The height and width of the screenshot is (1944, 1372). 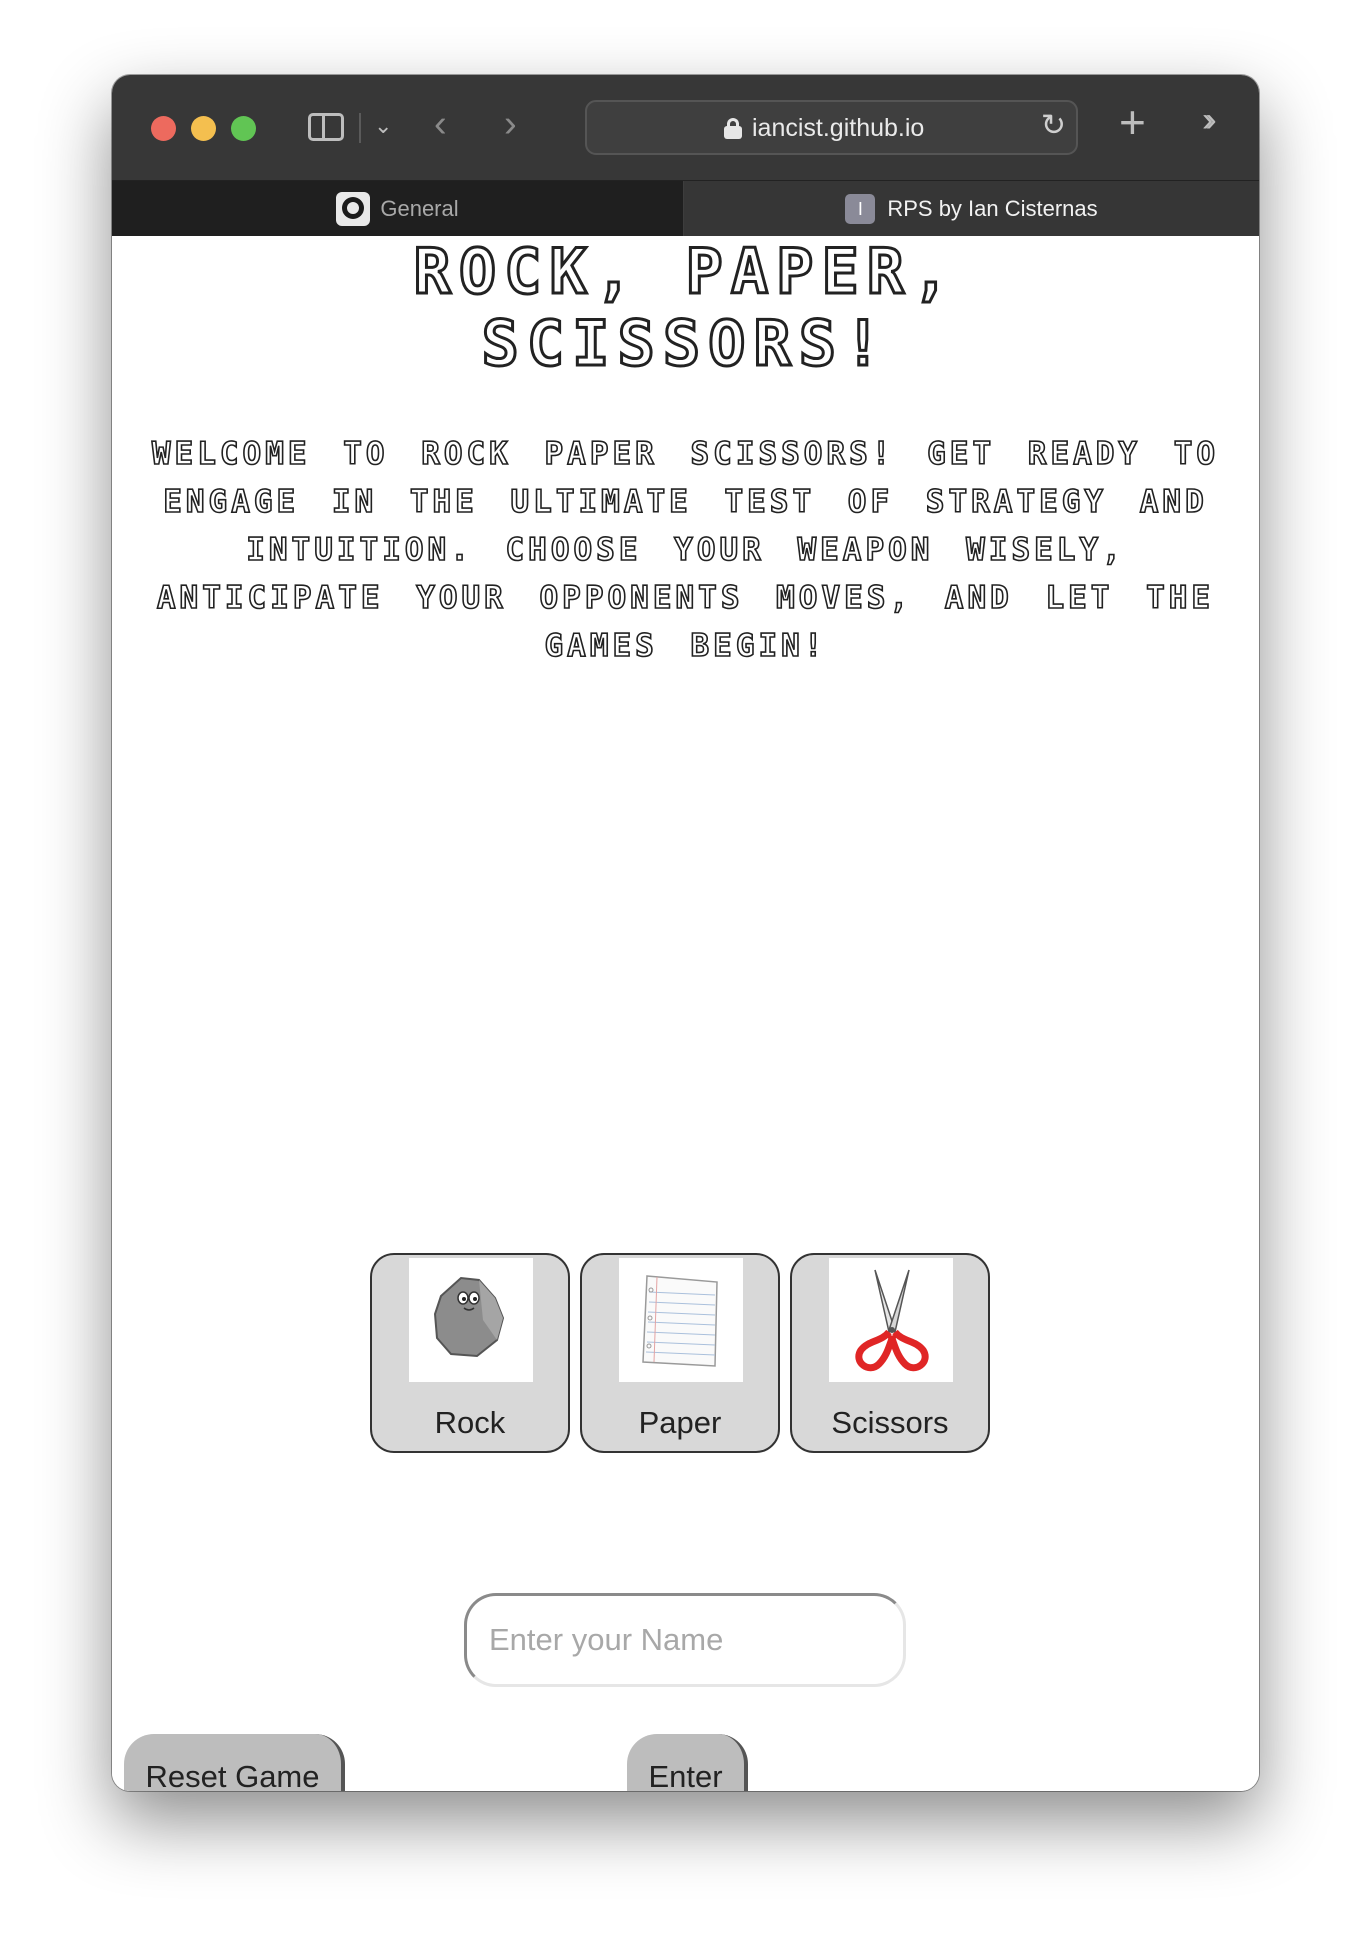 I want to click on scissors-label: Scissors, so click(x=890, y=1422).